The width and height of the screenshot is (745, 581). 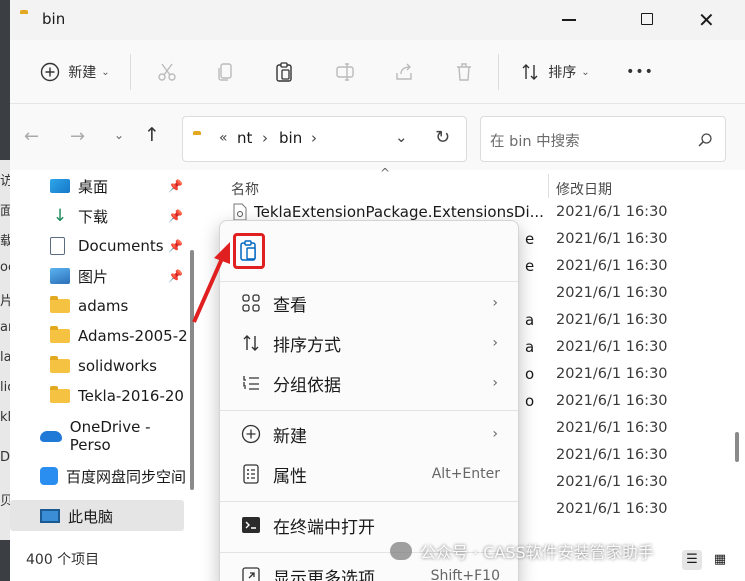 I want to click on trash-icon, so click(x=464, y=72).